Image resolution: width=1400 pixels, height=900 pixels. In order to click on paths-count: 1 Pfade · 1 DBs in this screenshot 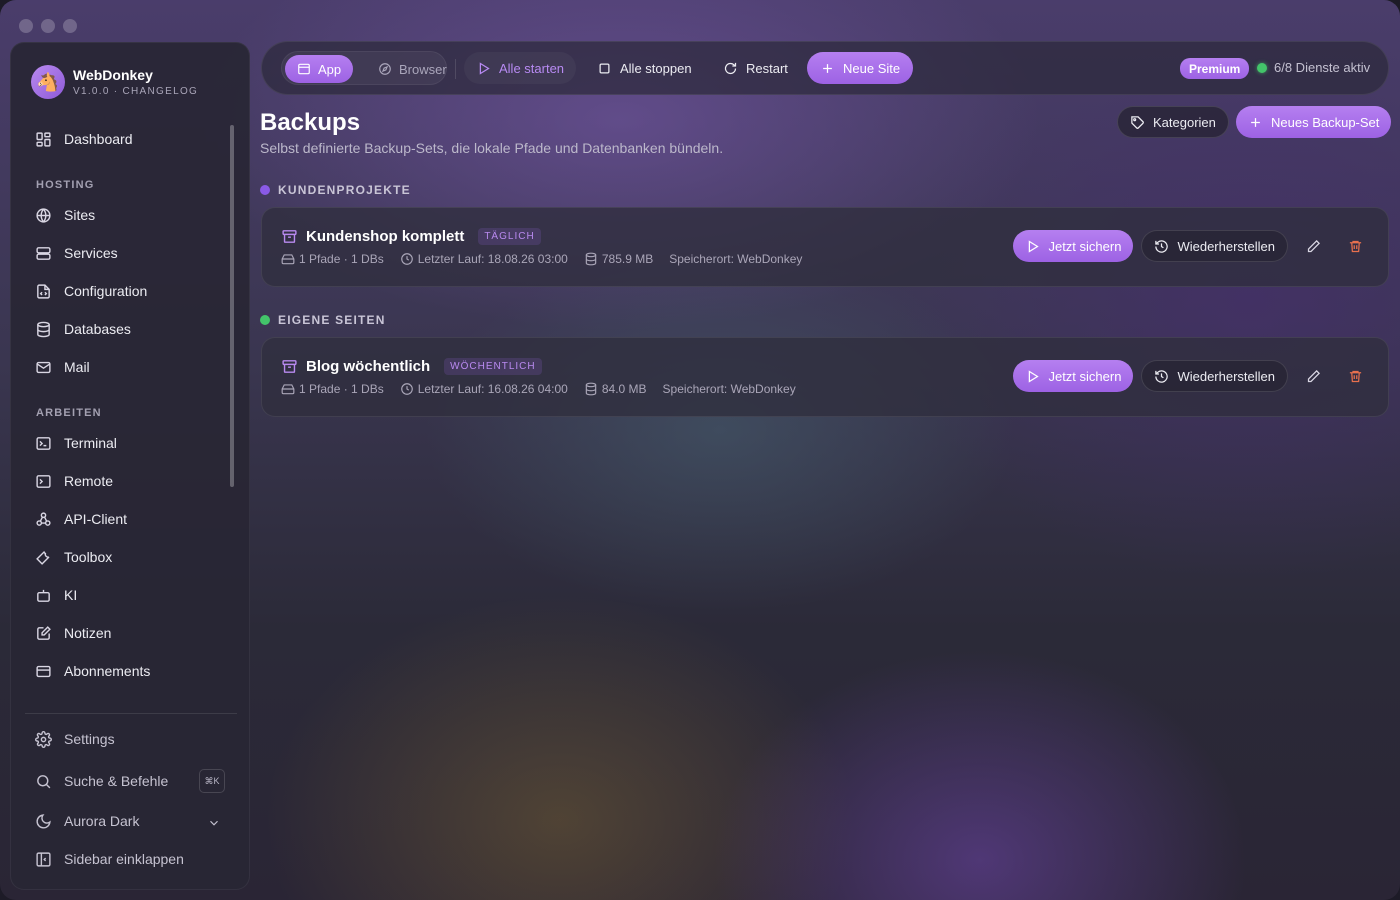, I will do `click(332, 389)`.